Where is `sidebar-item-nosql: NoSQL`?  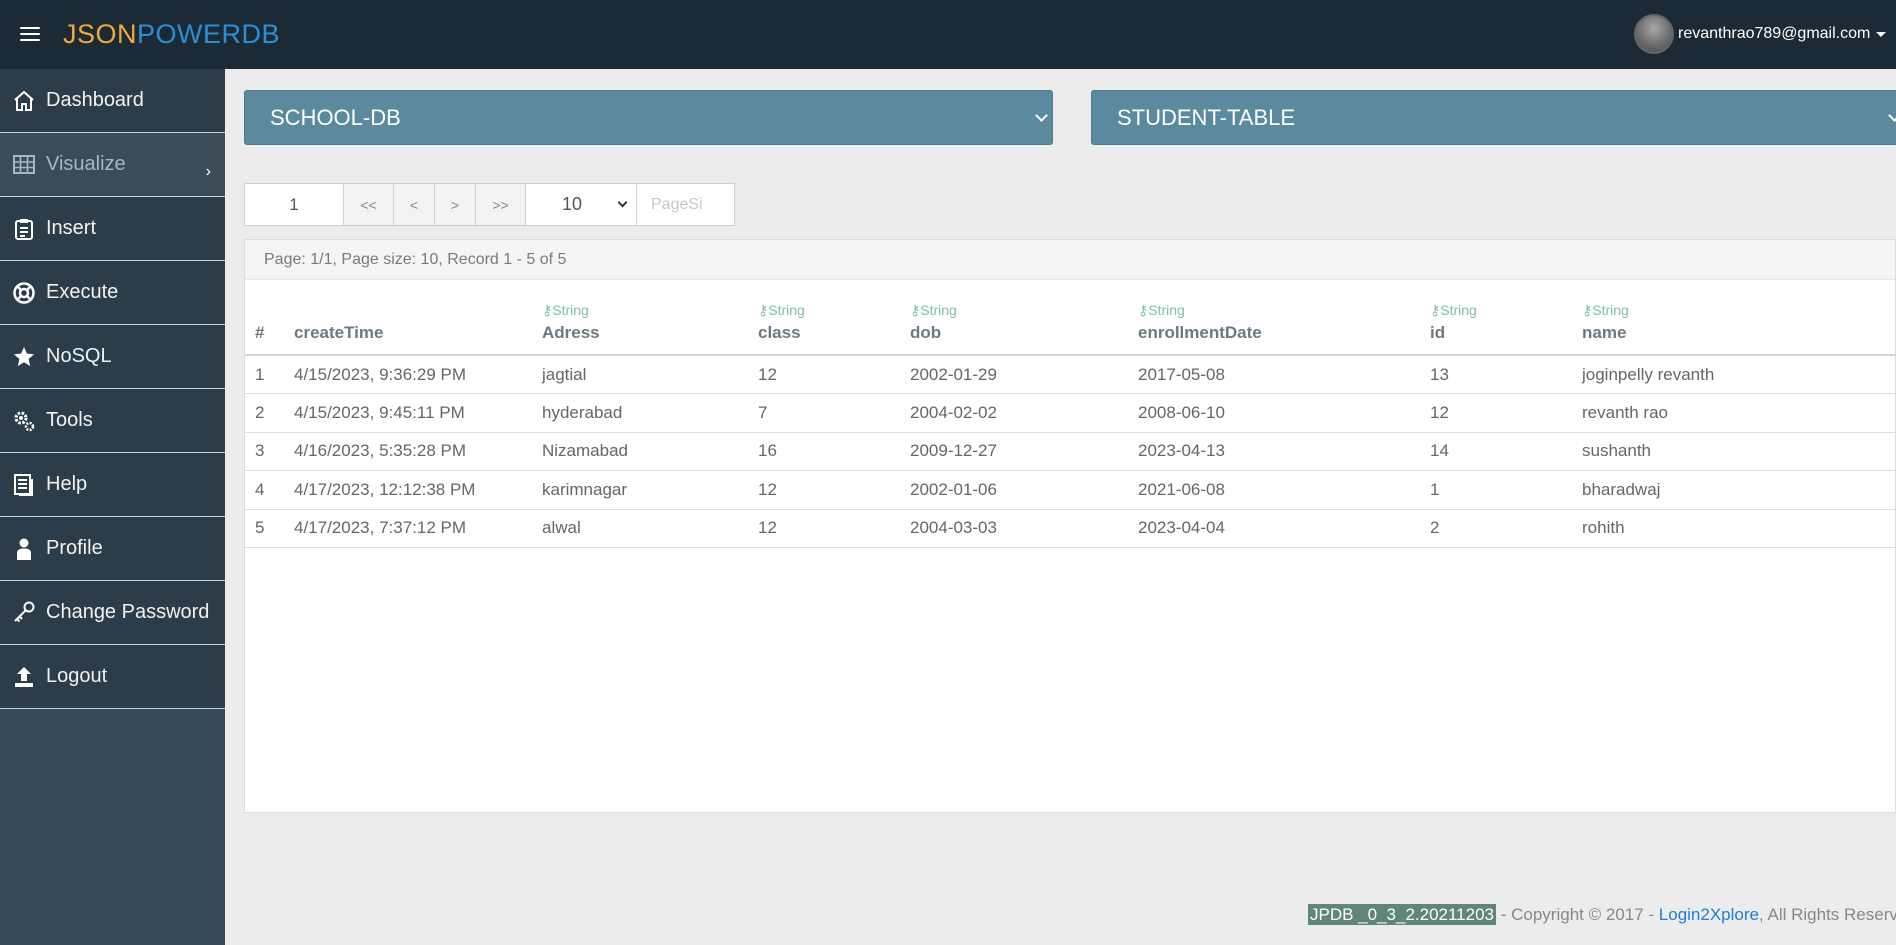
sidebar-item-nosql: NoSQL is located at coordinates (112, 357).